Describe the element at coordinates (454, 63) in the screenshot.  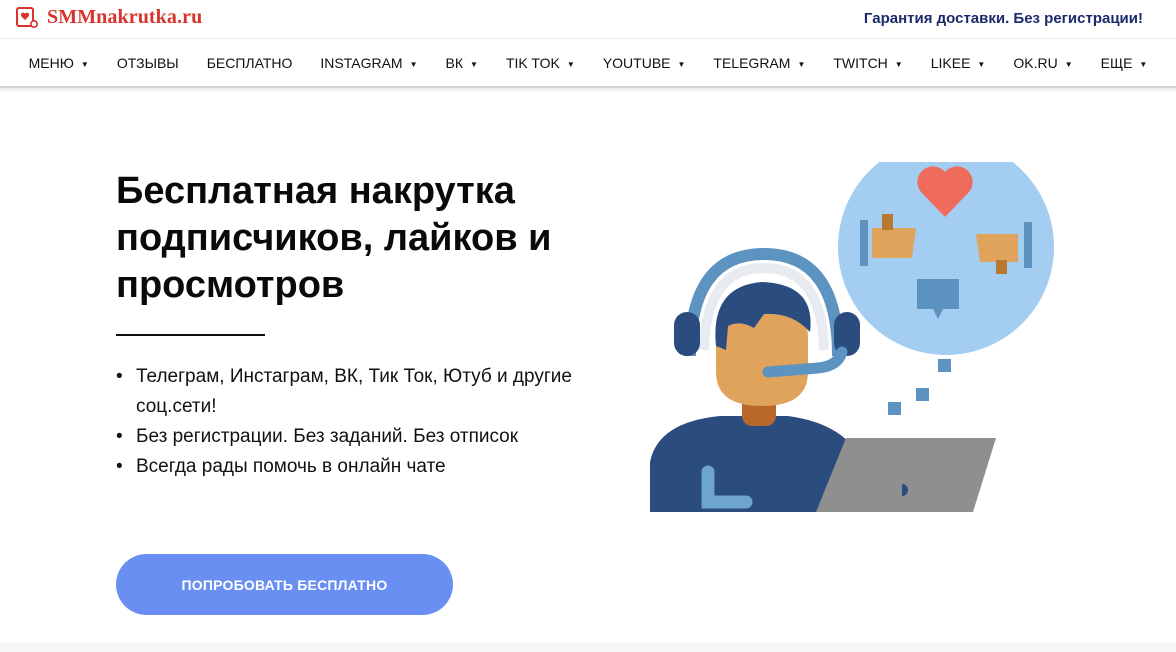
I see `nav-item-label: ВК` at that location.